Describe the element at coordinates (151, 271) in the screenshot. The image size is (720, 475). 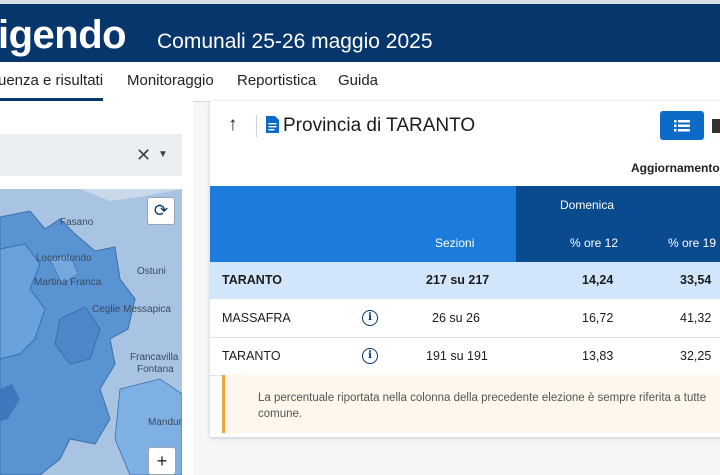
I see `map-label: Ostuni` at that location.